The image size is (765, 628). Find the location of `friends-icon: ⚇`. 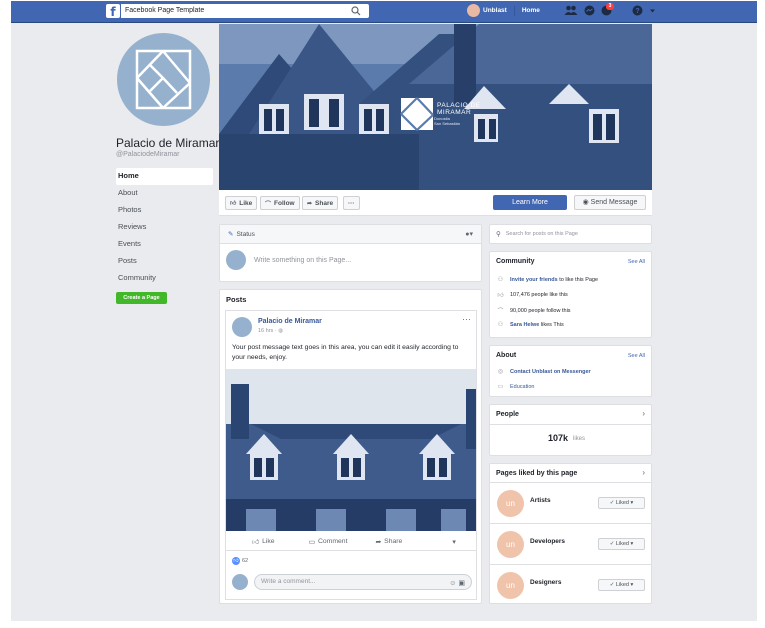

friends-icon: ⚇ is located at coordinates (500, 325).